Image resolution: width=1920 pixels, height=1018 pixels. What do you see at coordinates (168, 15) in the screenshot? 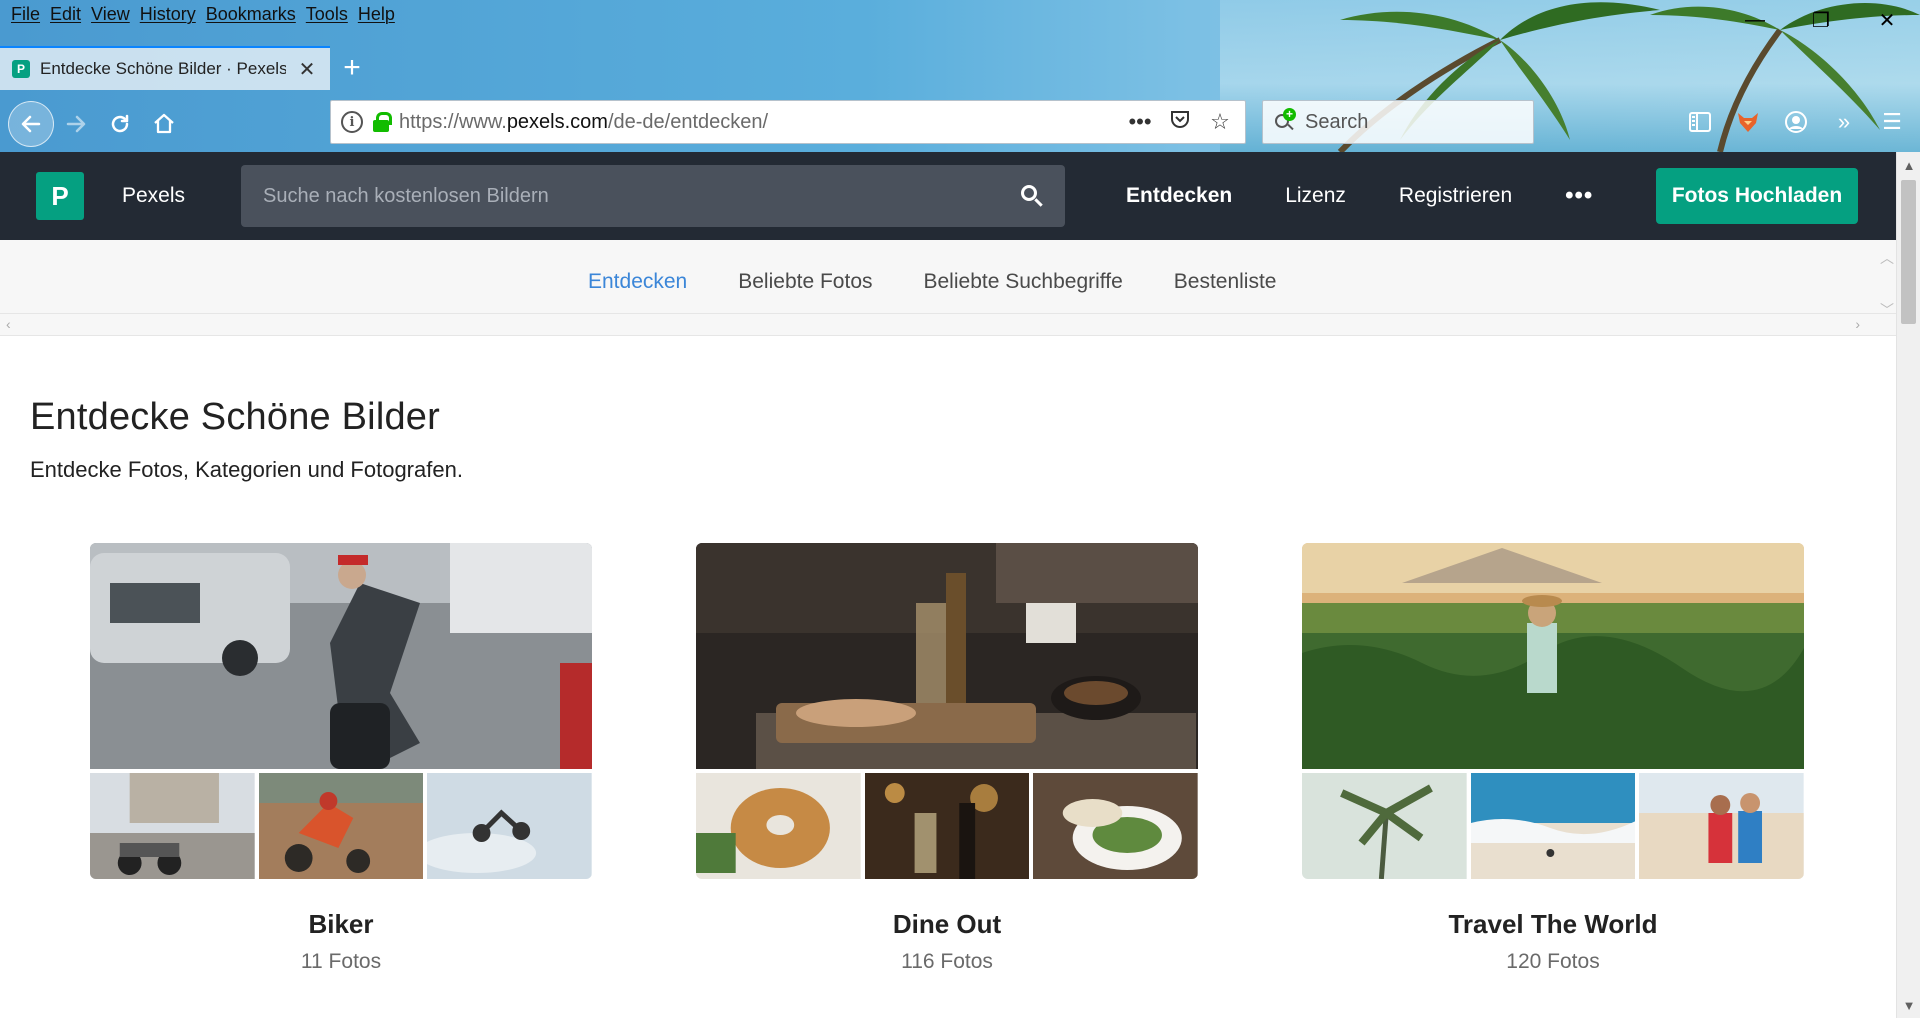
I see `menu-history: History` at bounding box center [168, 15].